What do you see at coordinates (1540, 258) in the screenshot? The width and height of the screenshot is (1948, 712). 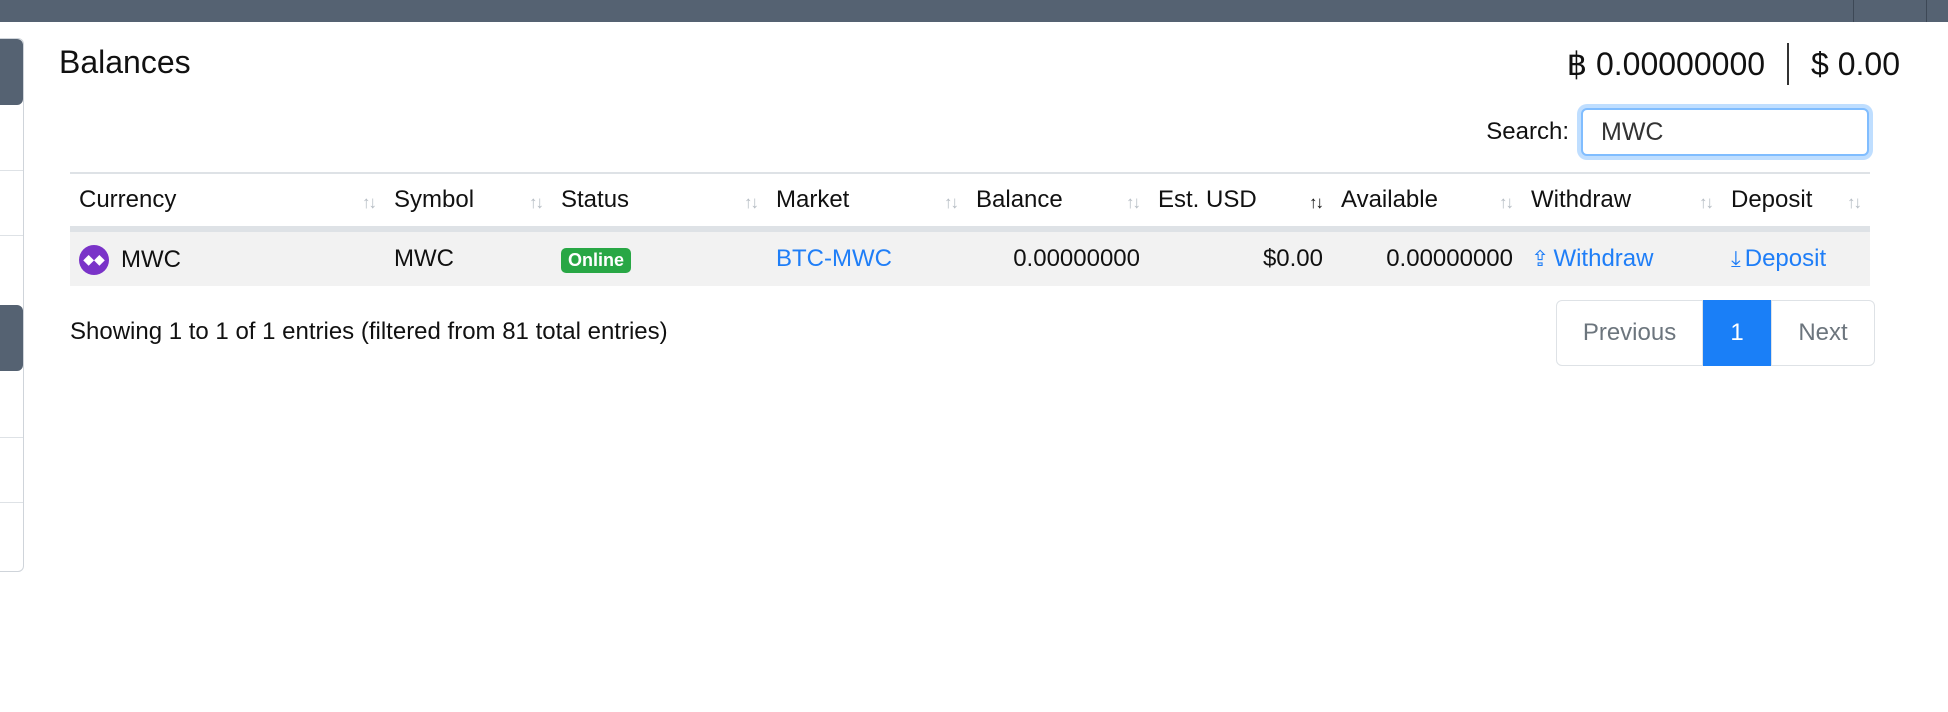 I see `upload-icon: ⇪` at bounding box center [1540, 258].